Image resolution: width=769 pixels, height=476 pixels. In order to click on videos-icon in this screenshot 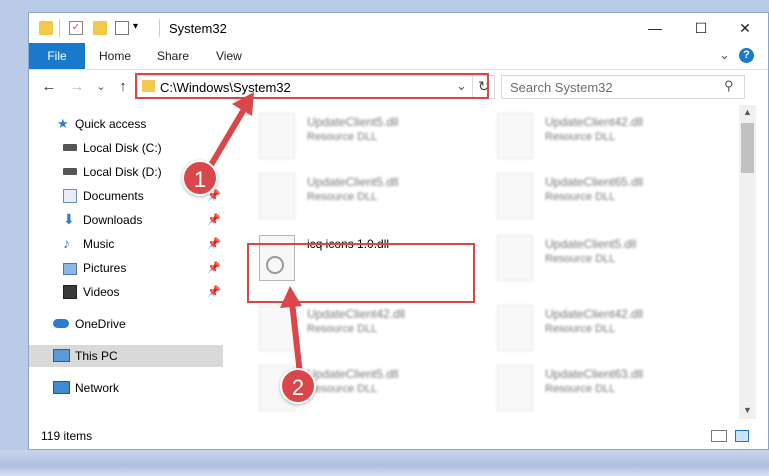, I will do `click(70, 292)`.